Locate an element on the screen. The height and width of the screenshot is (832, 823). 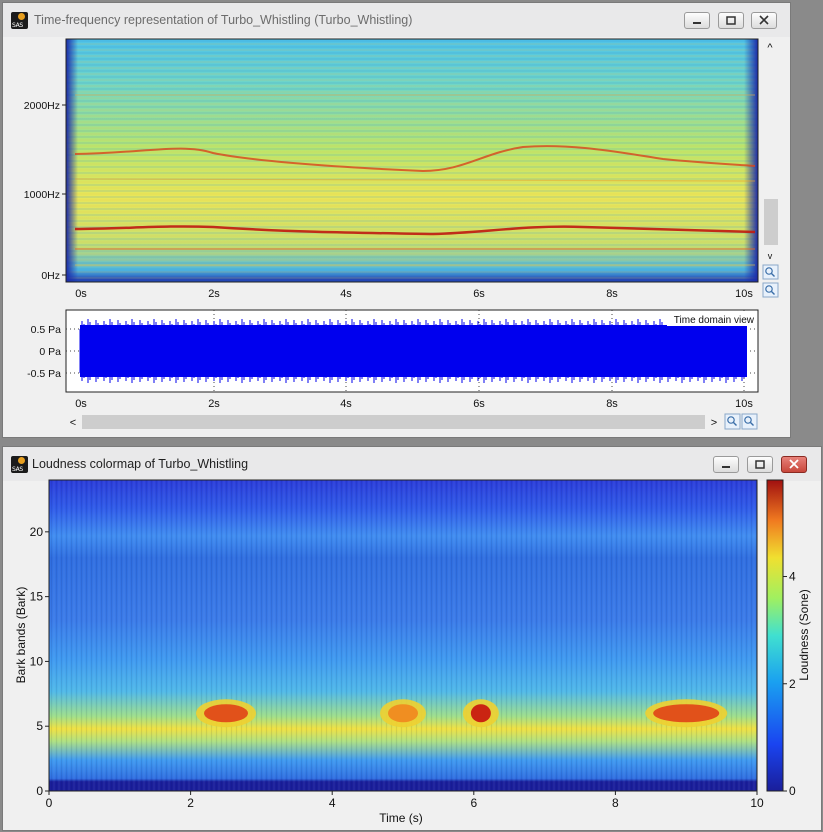
vertical-scrollbar: ^ v is located at coordinates (770, 151).